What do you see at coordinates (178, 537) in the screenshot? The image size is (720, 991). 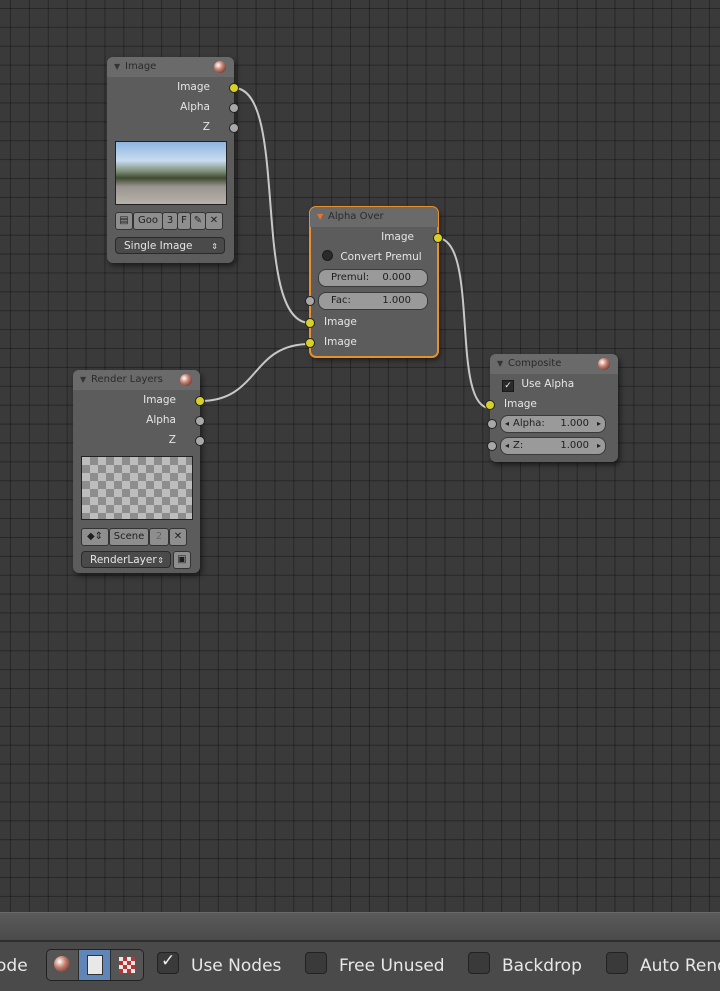 I see `scene-unlink-icon: ✕` at bounding box center [178, 537].